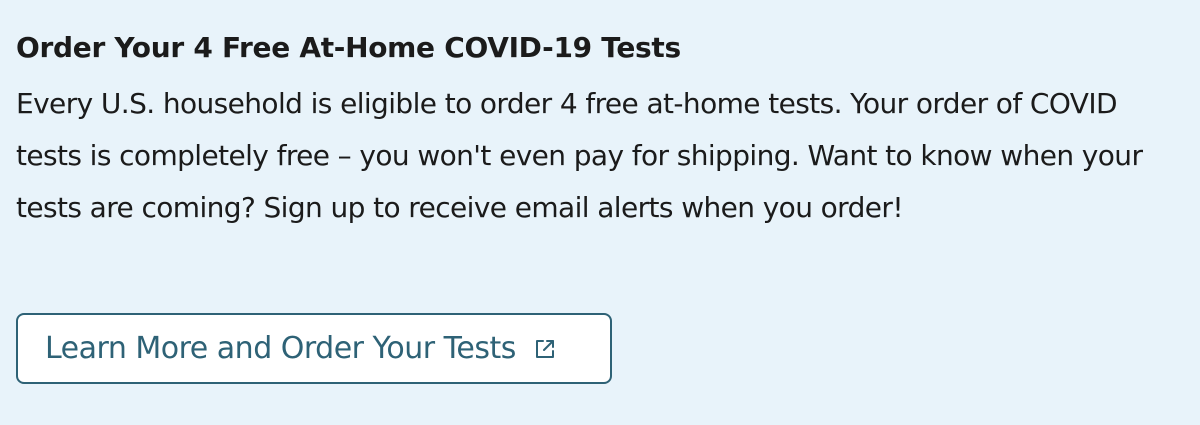  I want to click on card-title: Order Your 4 Free At-Home COVID-19 Tests, so click(348, 47).